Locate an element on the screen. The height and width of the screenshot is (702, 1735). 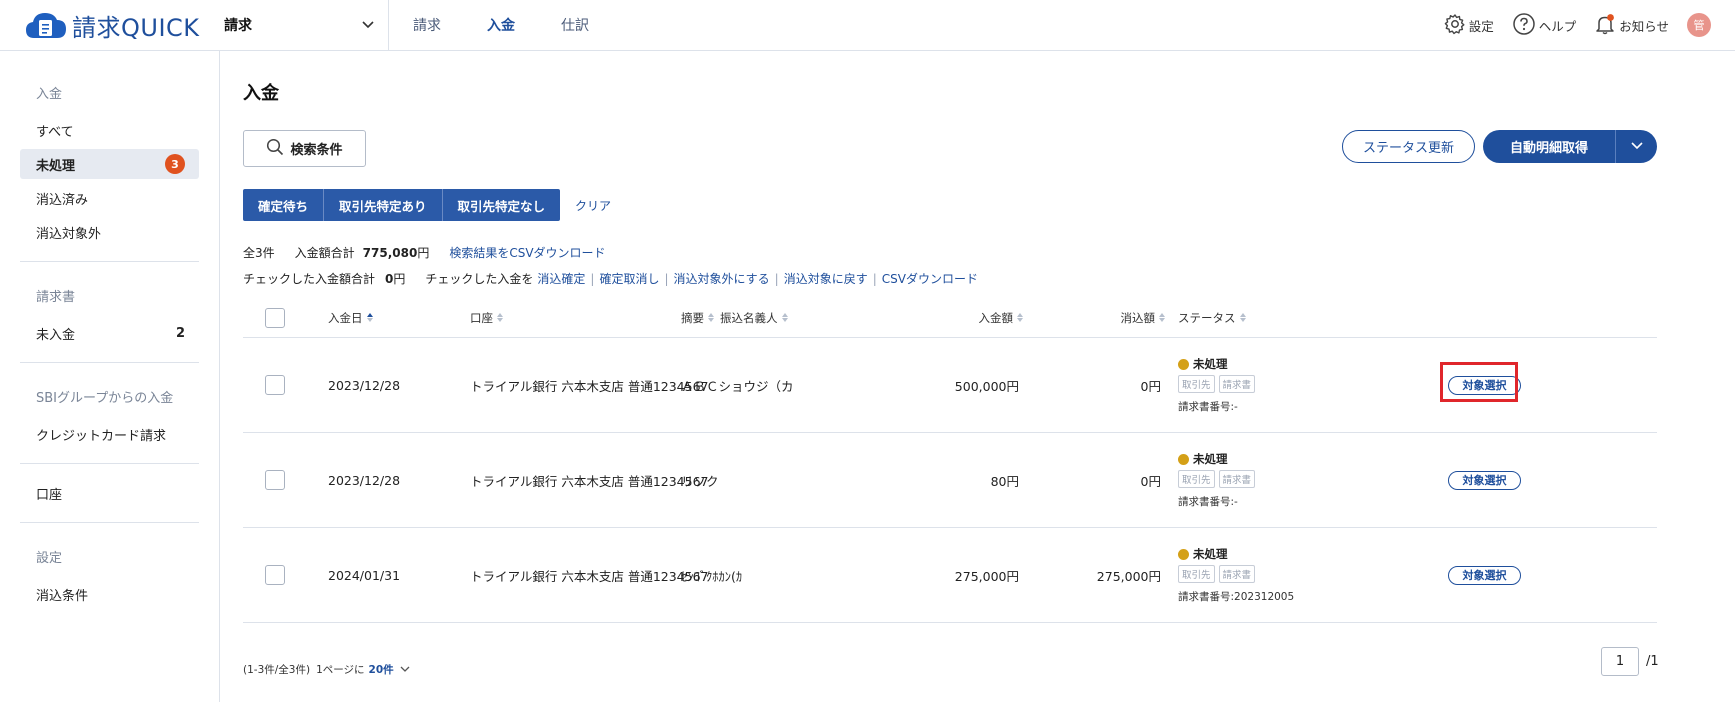
sidebar-item-clearing-rules: 消込条件 is located at coordinates (109, 594).